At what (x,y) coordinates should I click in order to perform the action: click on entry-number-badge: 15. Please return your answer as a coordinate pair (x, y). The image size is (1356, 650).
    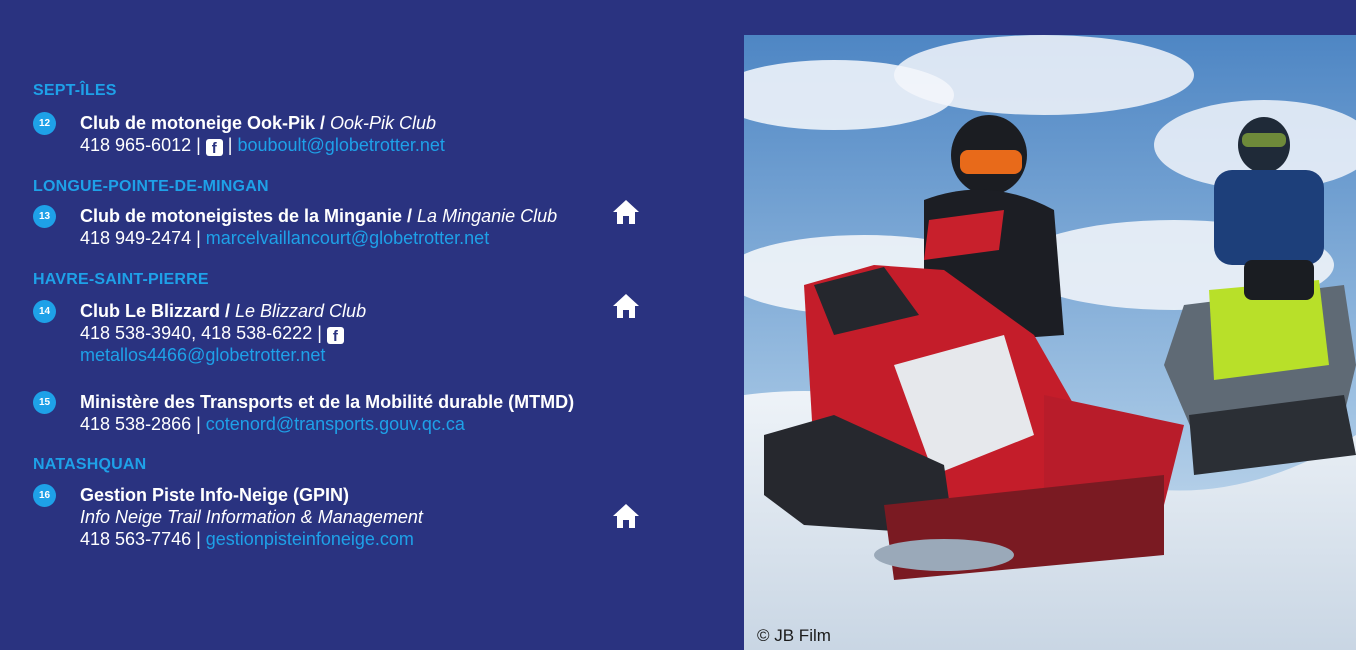
    Looking at the image, I should click on (44, 402).